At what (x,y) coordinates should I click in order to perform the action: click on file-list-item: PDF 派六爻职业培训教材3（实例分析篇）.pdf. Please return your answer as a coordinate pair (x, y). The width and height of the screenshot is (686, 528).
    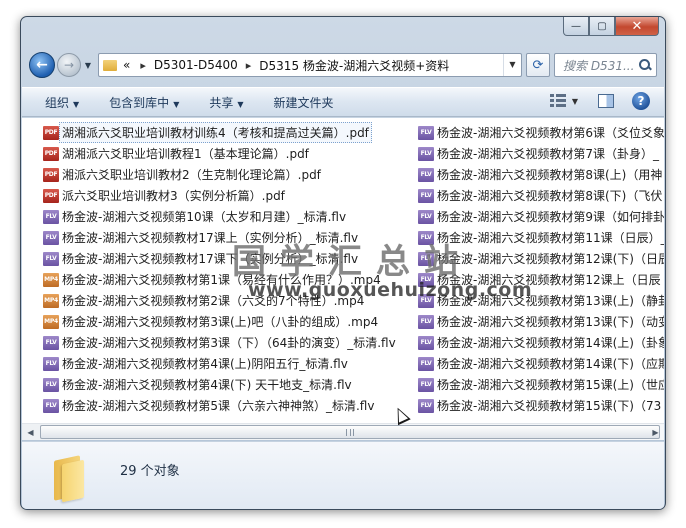
    Looking at the image, I should click on (233, 195).